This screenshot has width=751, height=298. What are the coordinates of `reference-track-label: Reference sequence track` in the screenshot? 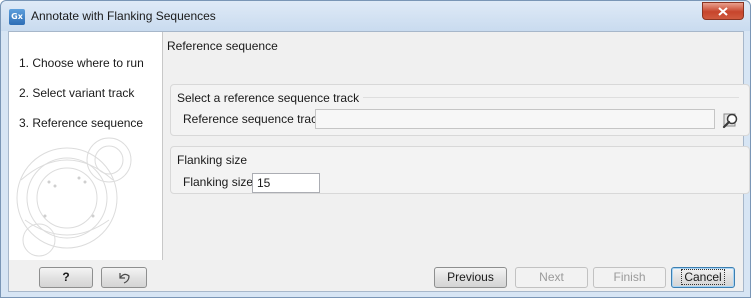 It's located at (253, 119).